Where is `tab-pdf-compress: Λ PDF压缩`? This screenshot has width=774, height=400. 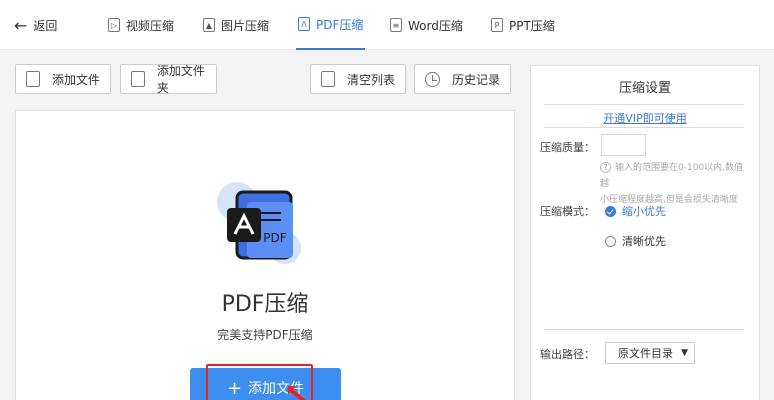 tab-pdf-compress: Λ PDF压缩 is located at coordinates (331, 25).